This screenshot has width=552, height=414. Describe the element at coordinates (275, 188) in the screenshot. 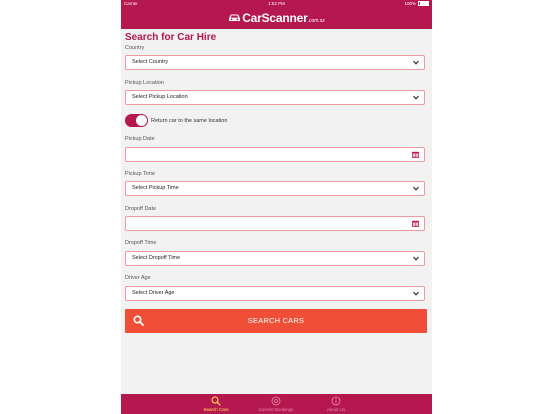

I see `pickup-time-select: Select Pickup Time` at that location.